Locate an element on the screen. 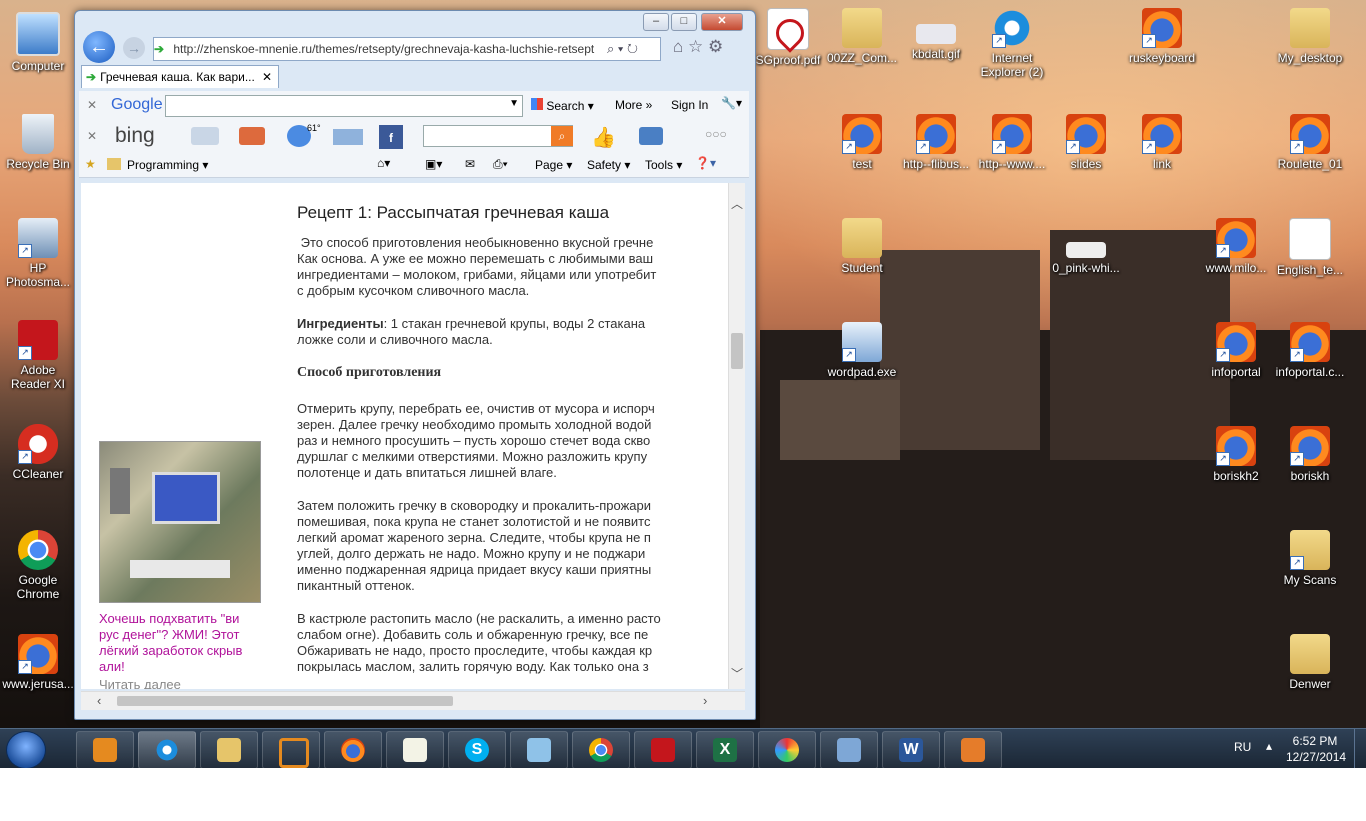 This screenshot has width=1366, height=821. desktop-icon-denwer: Denwer is located at coordinates (1310, 662).